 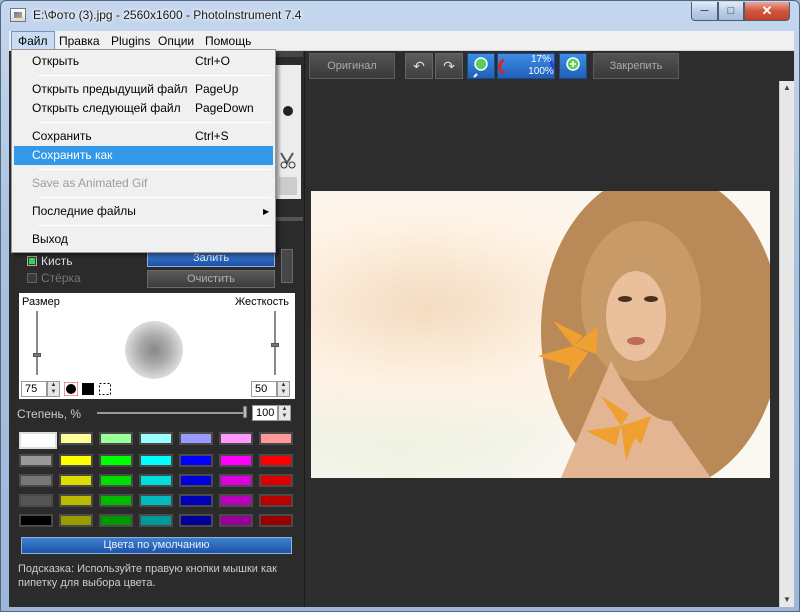 I want to click on menu-plugins: Plugins, so click(x=130, y=41).